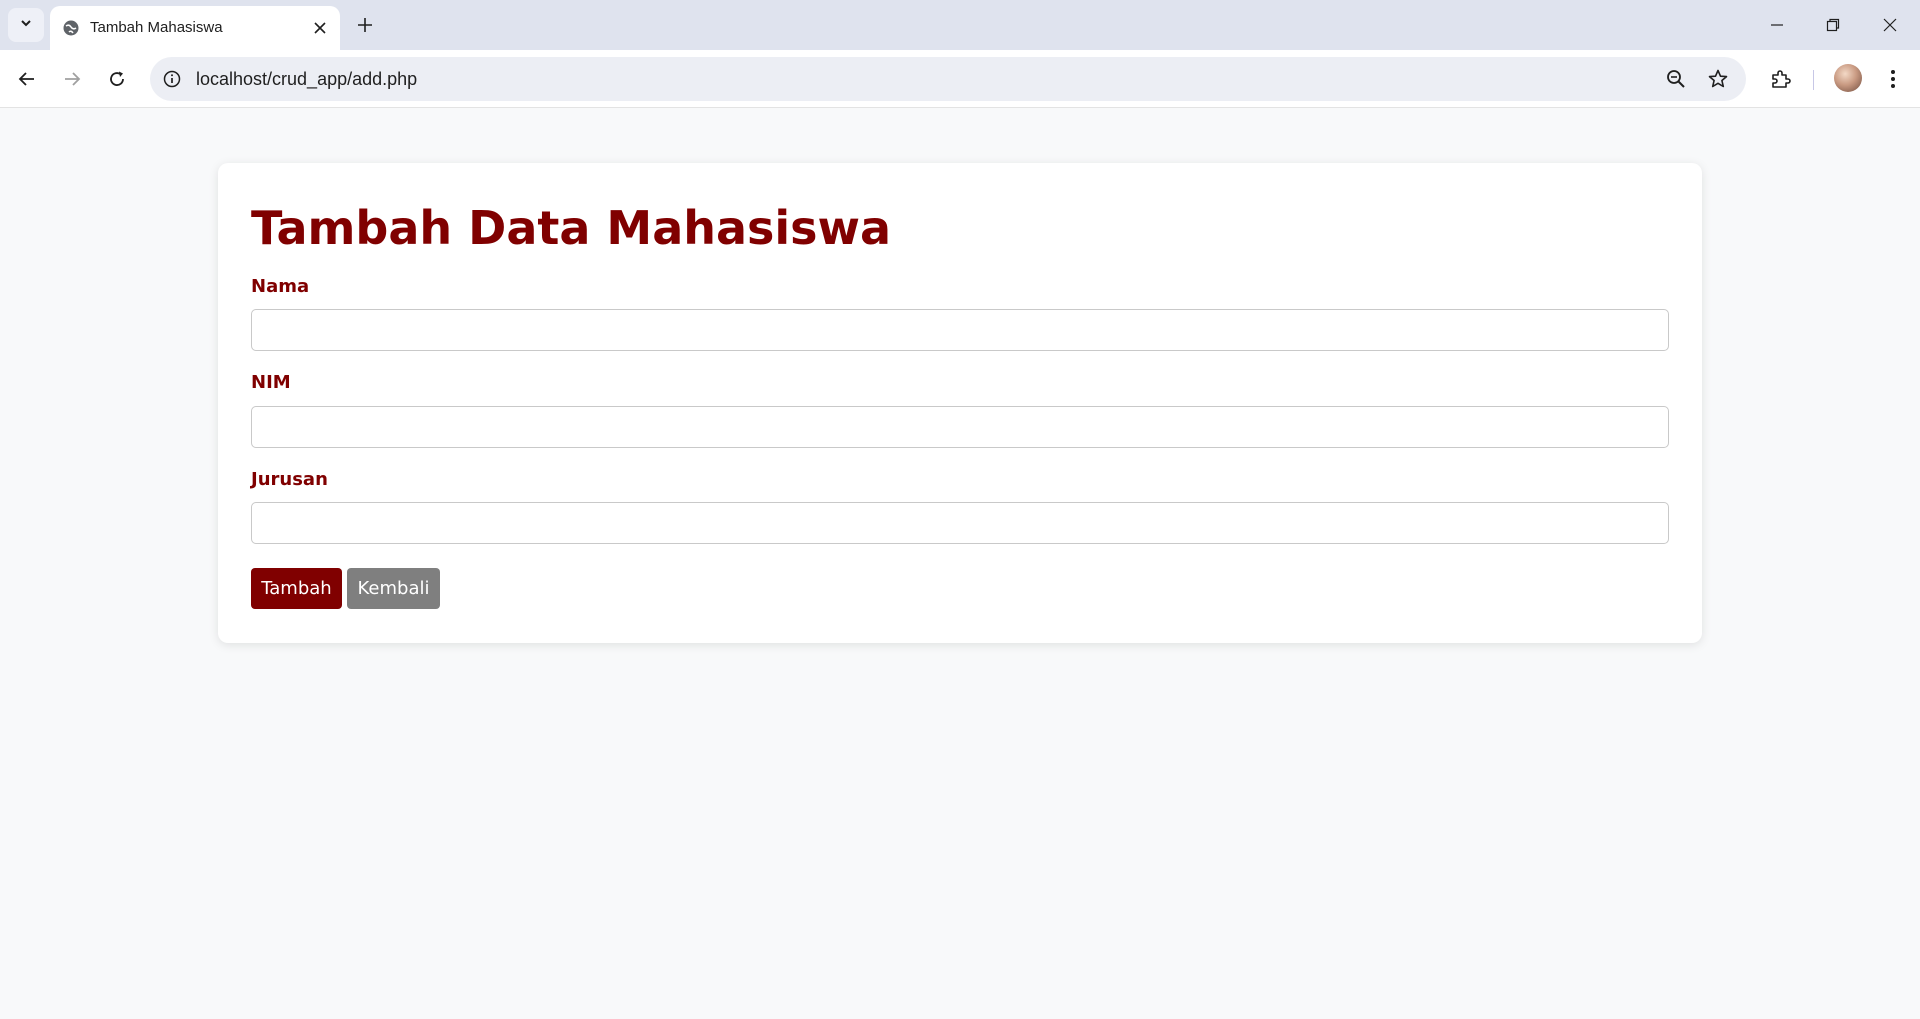  Describe the element at coordinates (571, 228) in the screenshot. I see `page-title: Tambah Data Mahasiswa` at that location.